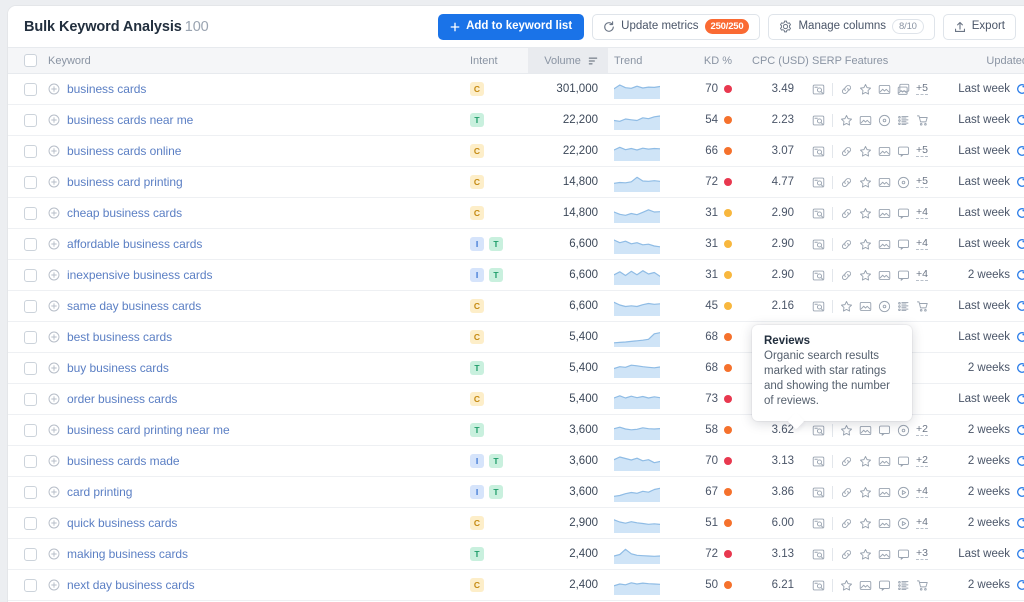  Describe the element at coordinates (568, 60) in the screenshot. I see `col-volume: Volume` at that location.